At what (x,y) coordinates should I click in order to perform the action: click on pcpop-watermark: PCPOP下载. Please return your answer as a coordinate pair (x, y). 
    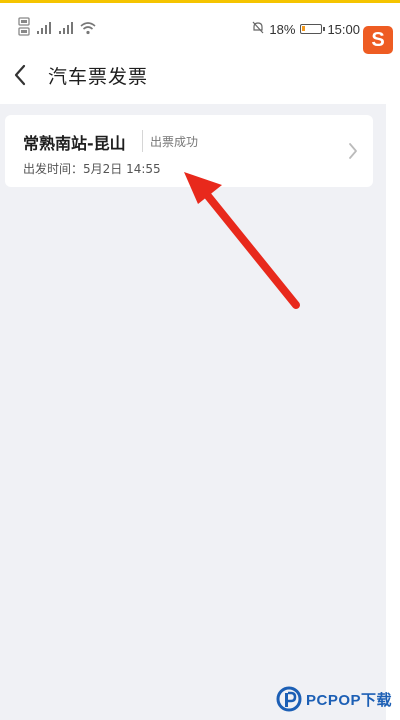
    Looking at the image, I should click on (334, 699).